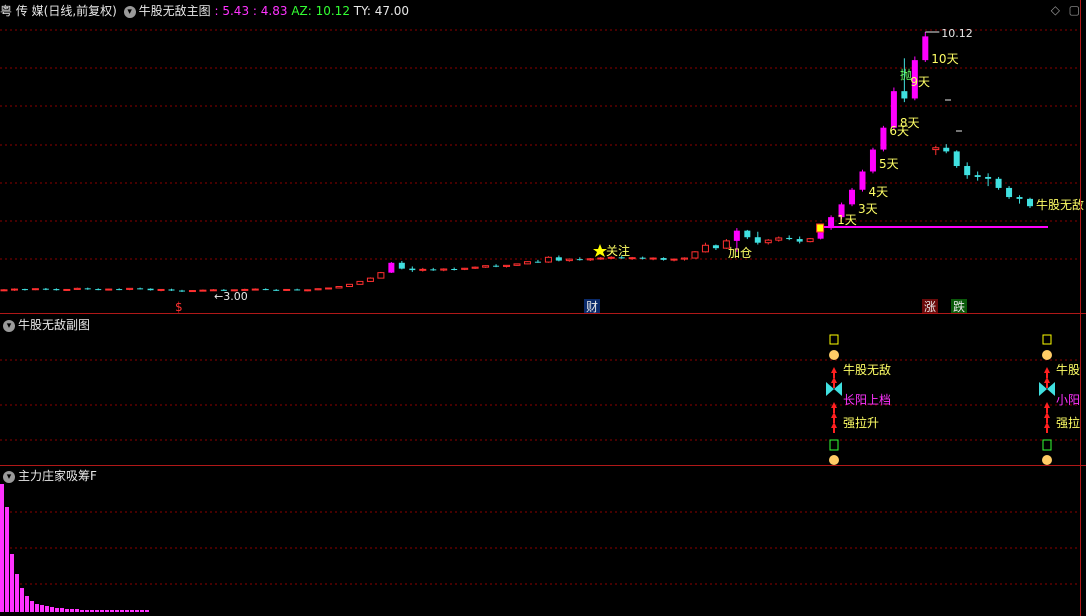 This screenshot has width=1086, height=616. I want to click on day-tag: 10天, so click(944, 59).